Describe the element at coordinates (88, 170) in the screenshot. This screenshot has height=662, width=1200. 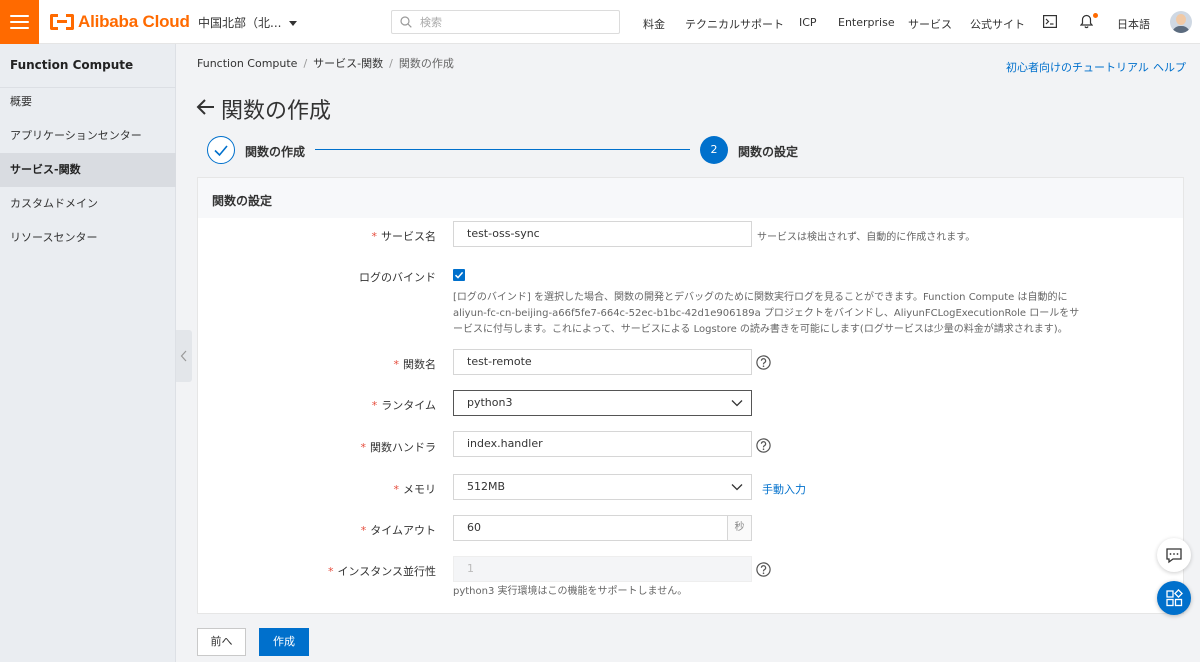
I see `sidebar-item-service-functions: サービス-関数` at that location.